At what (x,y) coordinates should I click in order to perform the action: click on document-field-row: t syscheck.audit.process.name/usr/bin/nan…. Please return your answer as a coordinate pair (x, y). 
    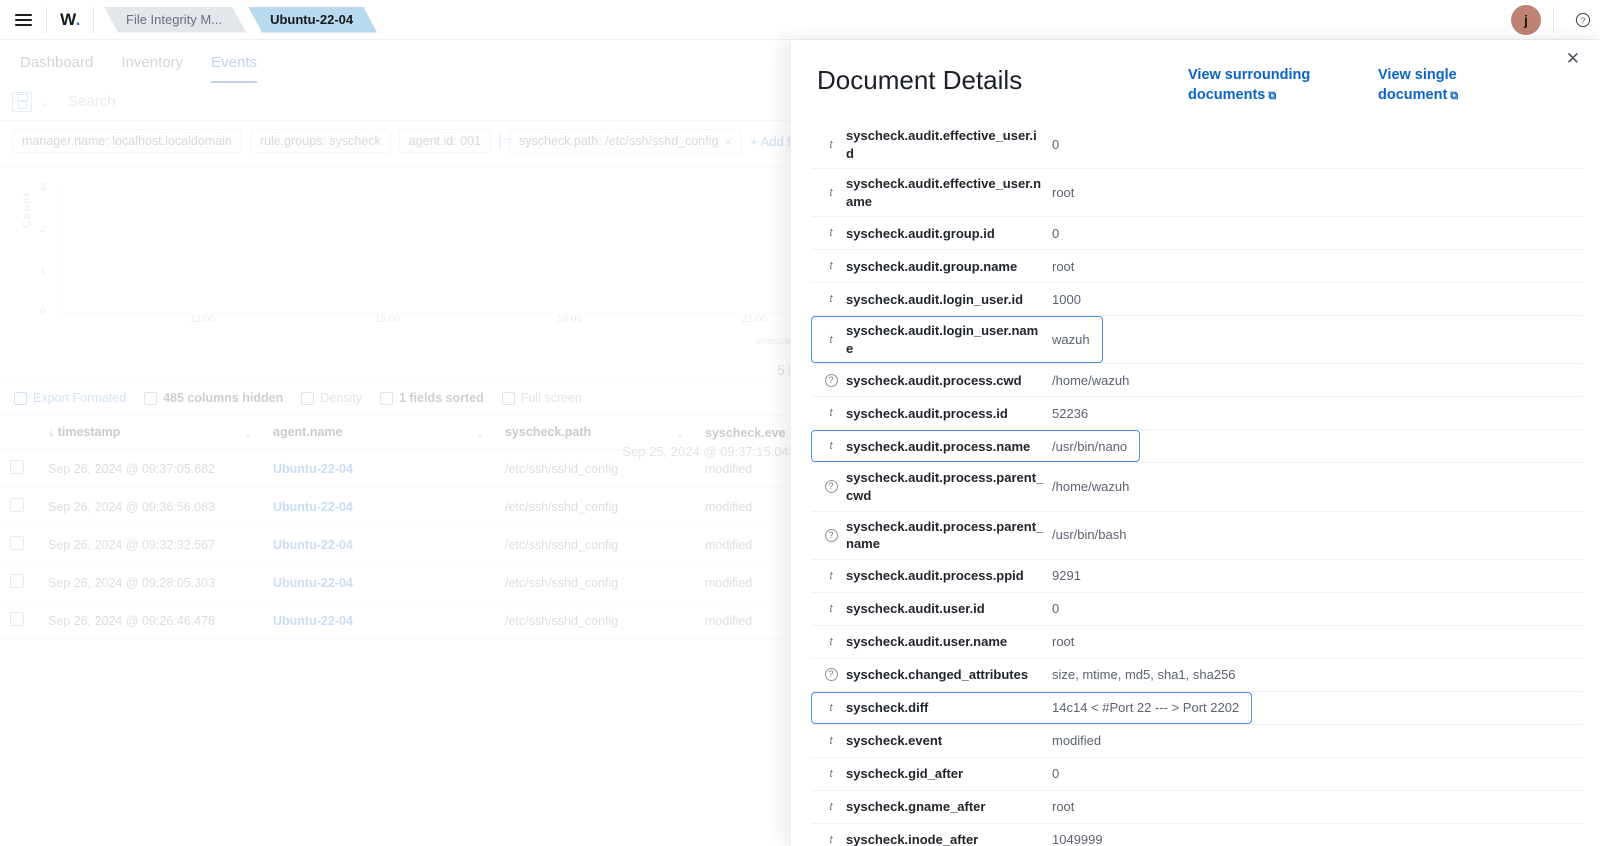
    Looking at the image, I should click on (1196, 447).